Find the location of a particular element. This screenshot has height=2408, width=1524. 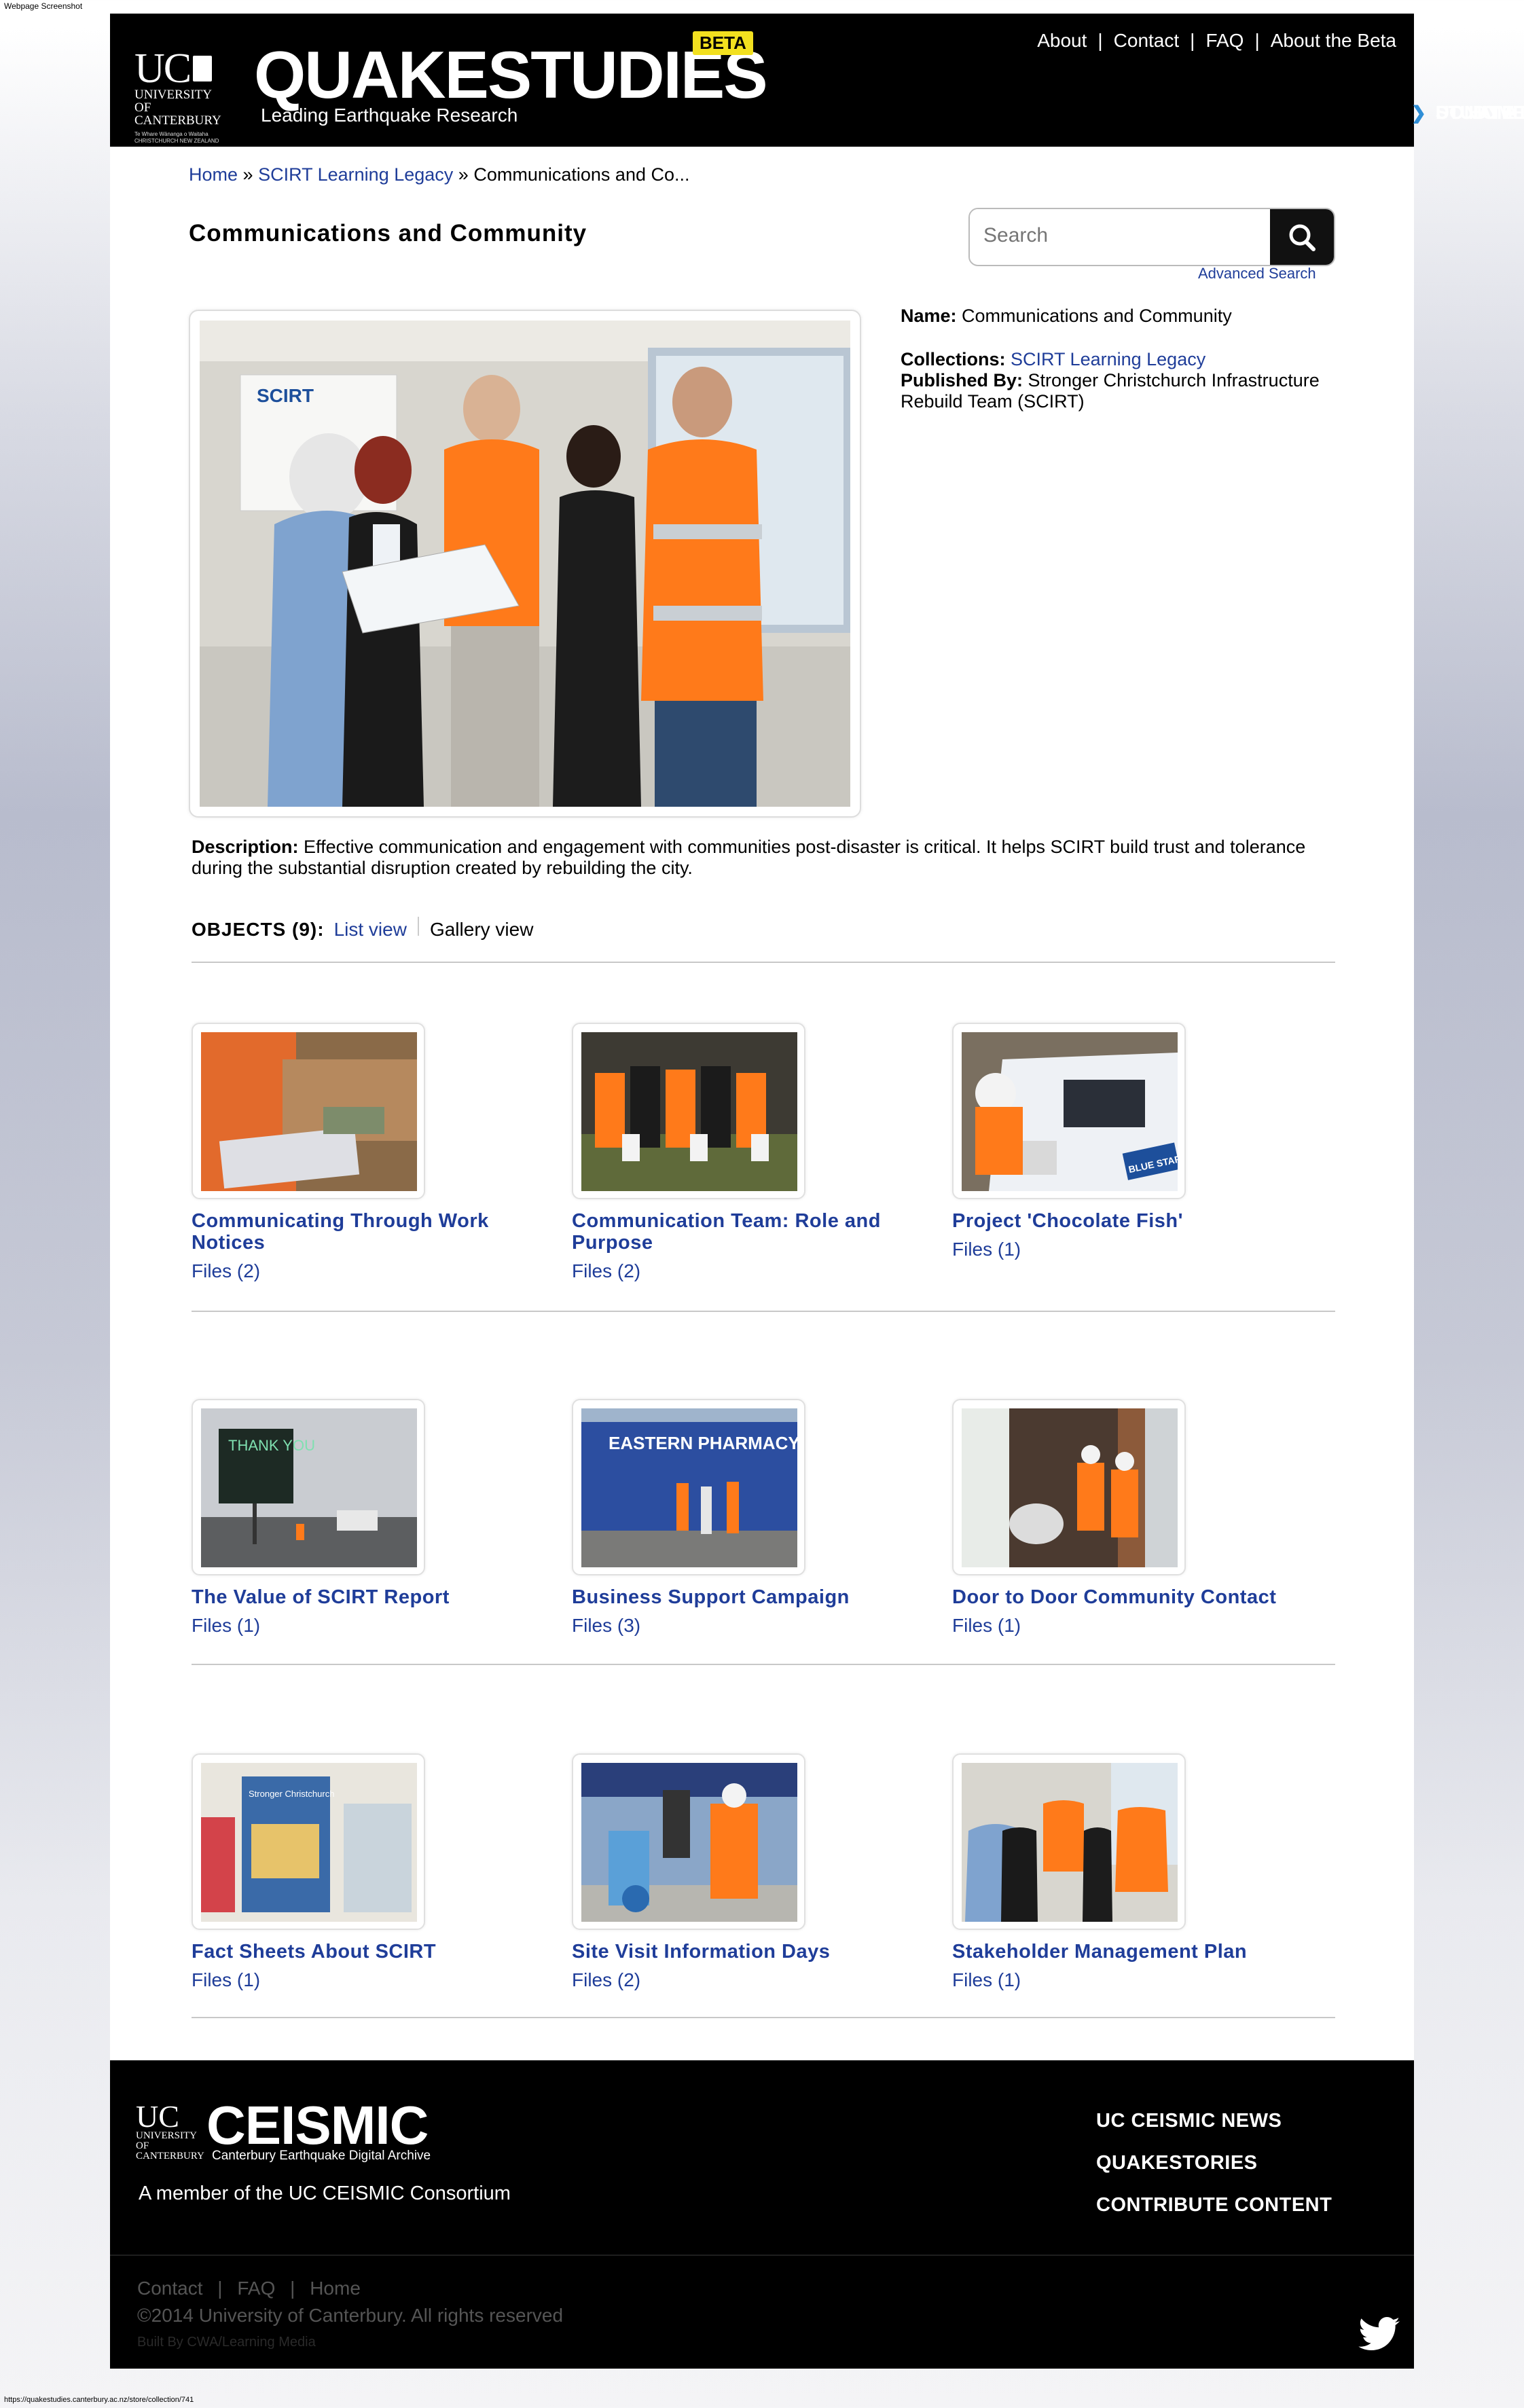

eastern-pharmacy-text: EASTERN PHARMACY is located at coordinates (703, 1443).